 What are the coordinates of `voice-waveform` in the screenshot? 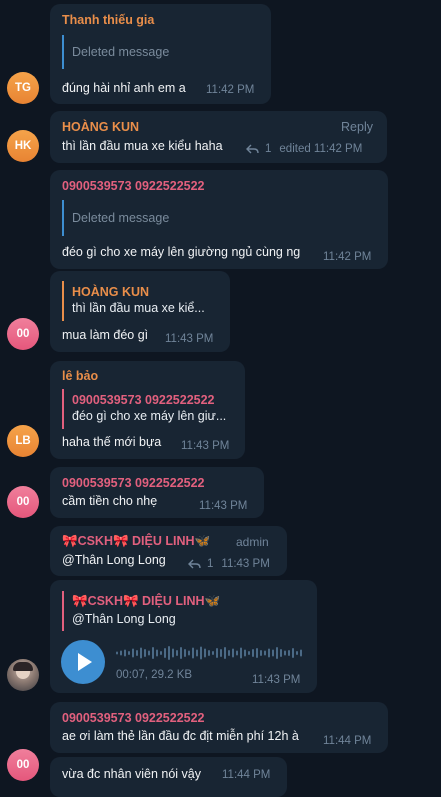 It's located at (211, 653).